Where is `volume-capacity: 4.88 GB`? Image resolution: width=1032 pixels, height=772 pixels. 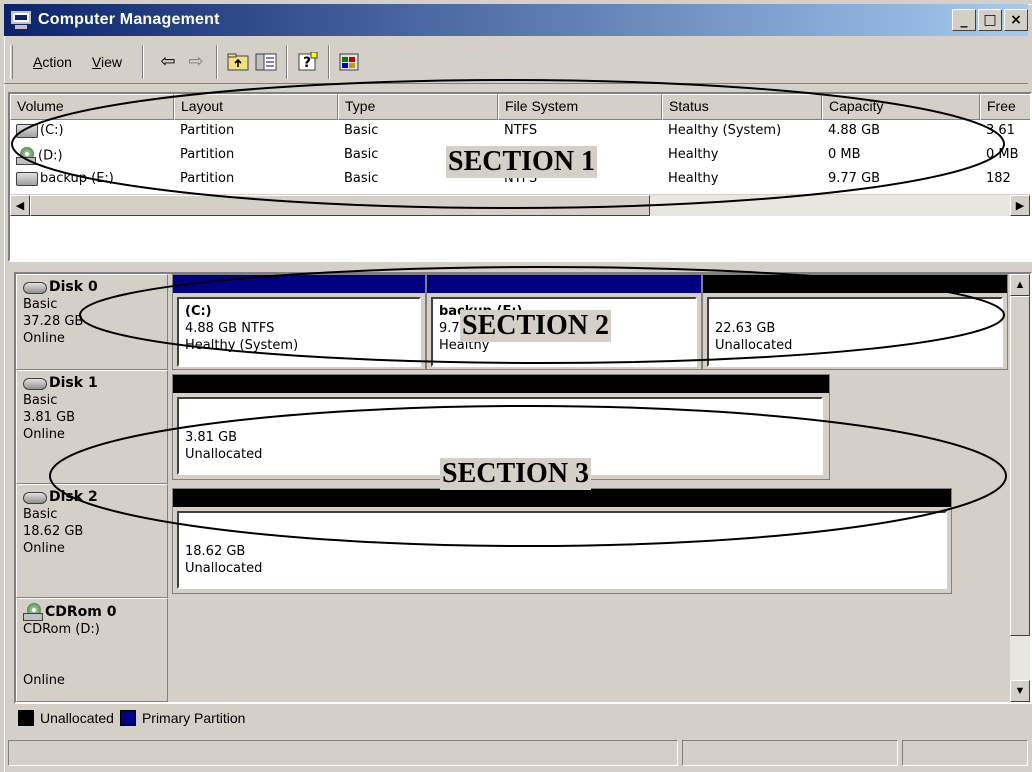 volume-capacity: 4.88 GB is located at coordinates (854, 130).